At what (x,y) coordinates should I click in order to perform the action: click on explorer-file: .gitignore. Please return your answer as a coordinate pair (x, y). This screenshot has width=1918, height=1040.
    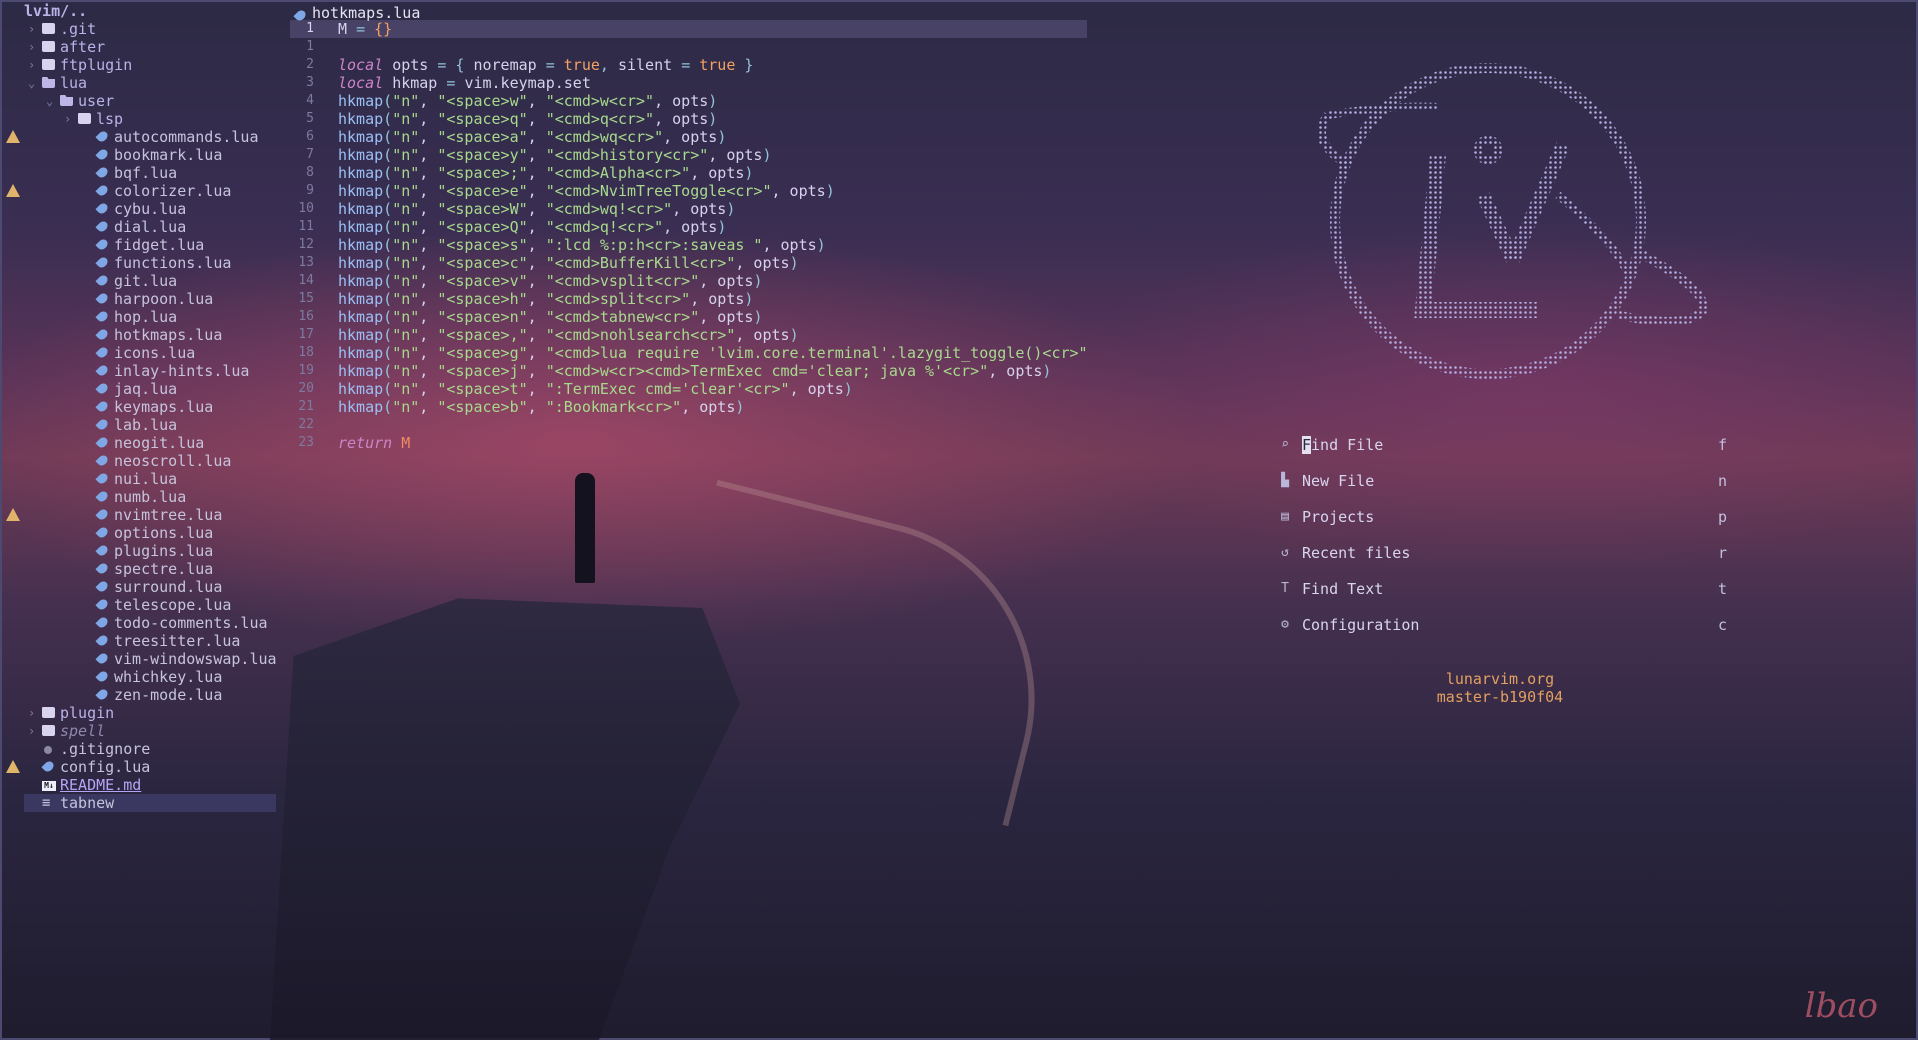
    Looking at the image, I should click on (141, 749).